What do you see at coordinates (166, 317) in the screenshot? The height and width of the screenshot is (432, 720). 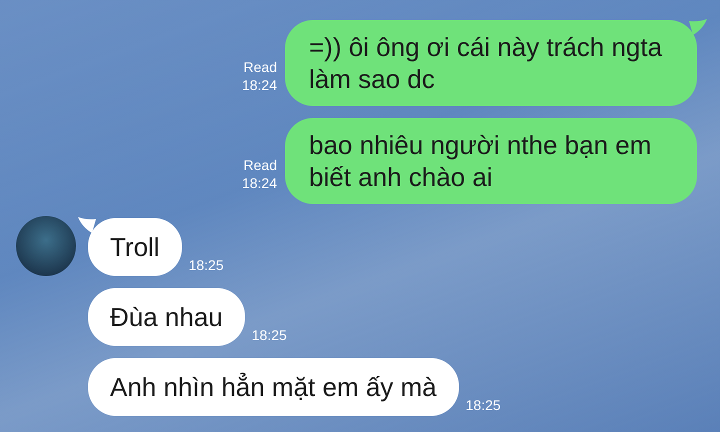 I see `message-bubble: Đùa nhau` at bounding box center [166, 317].